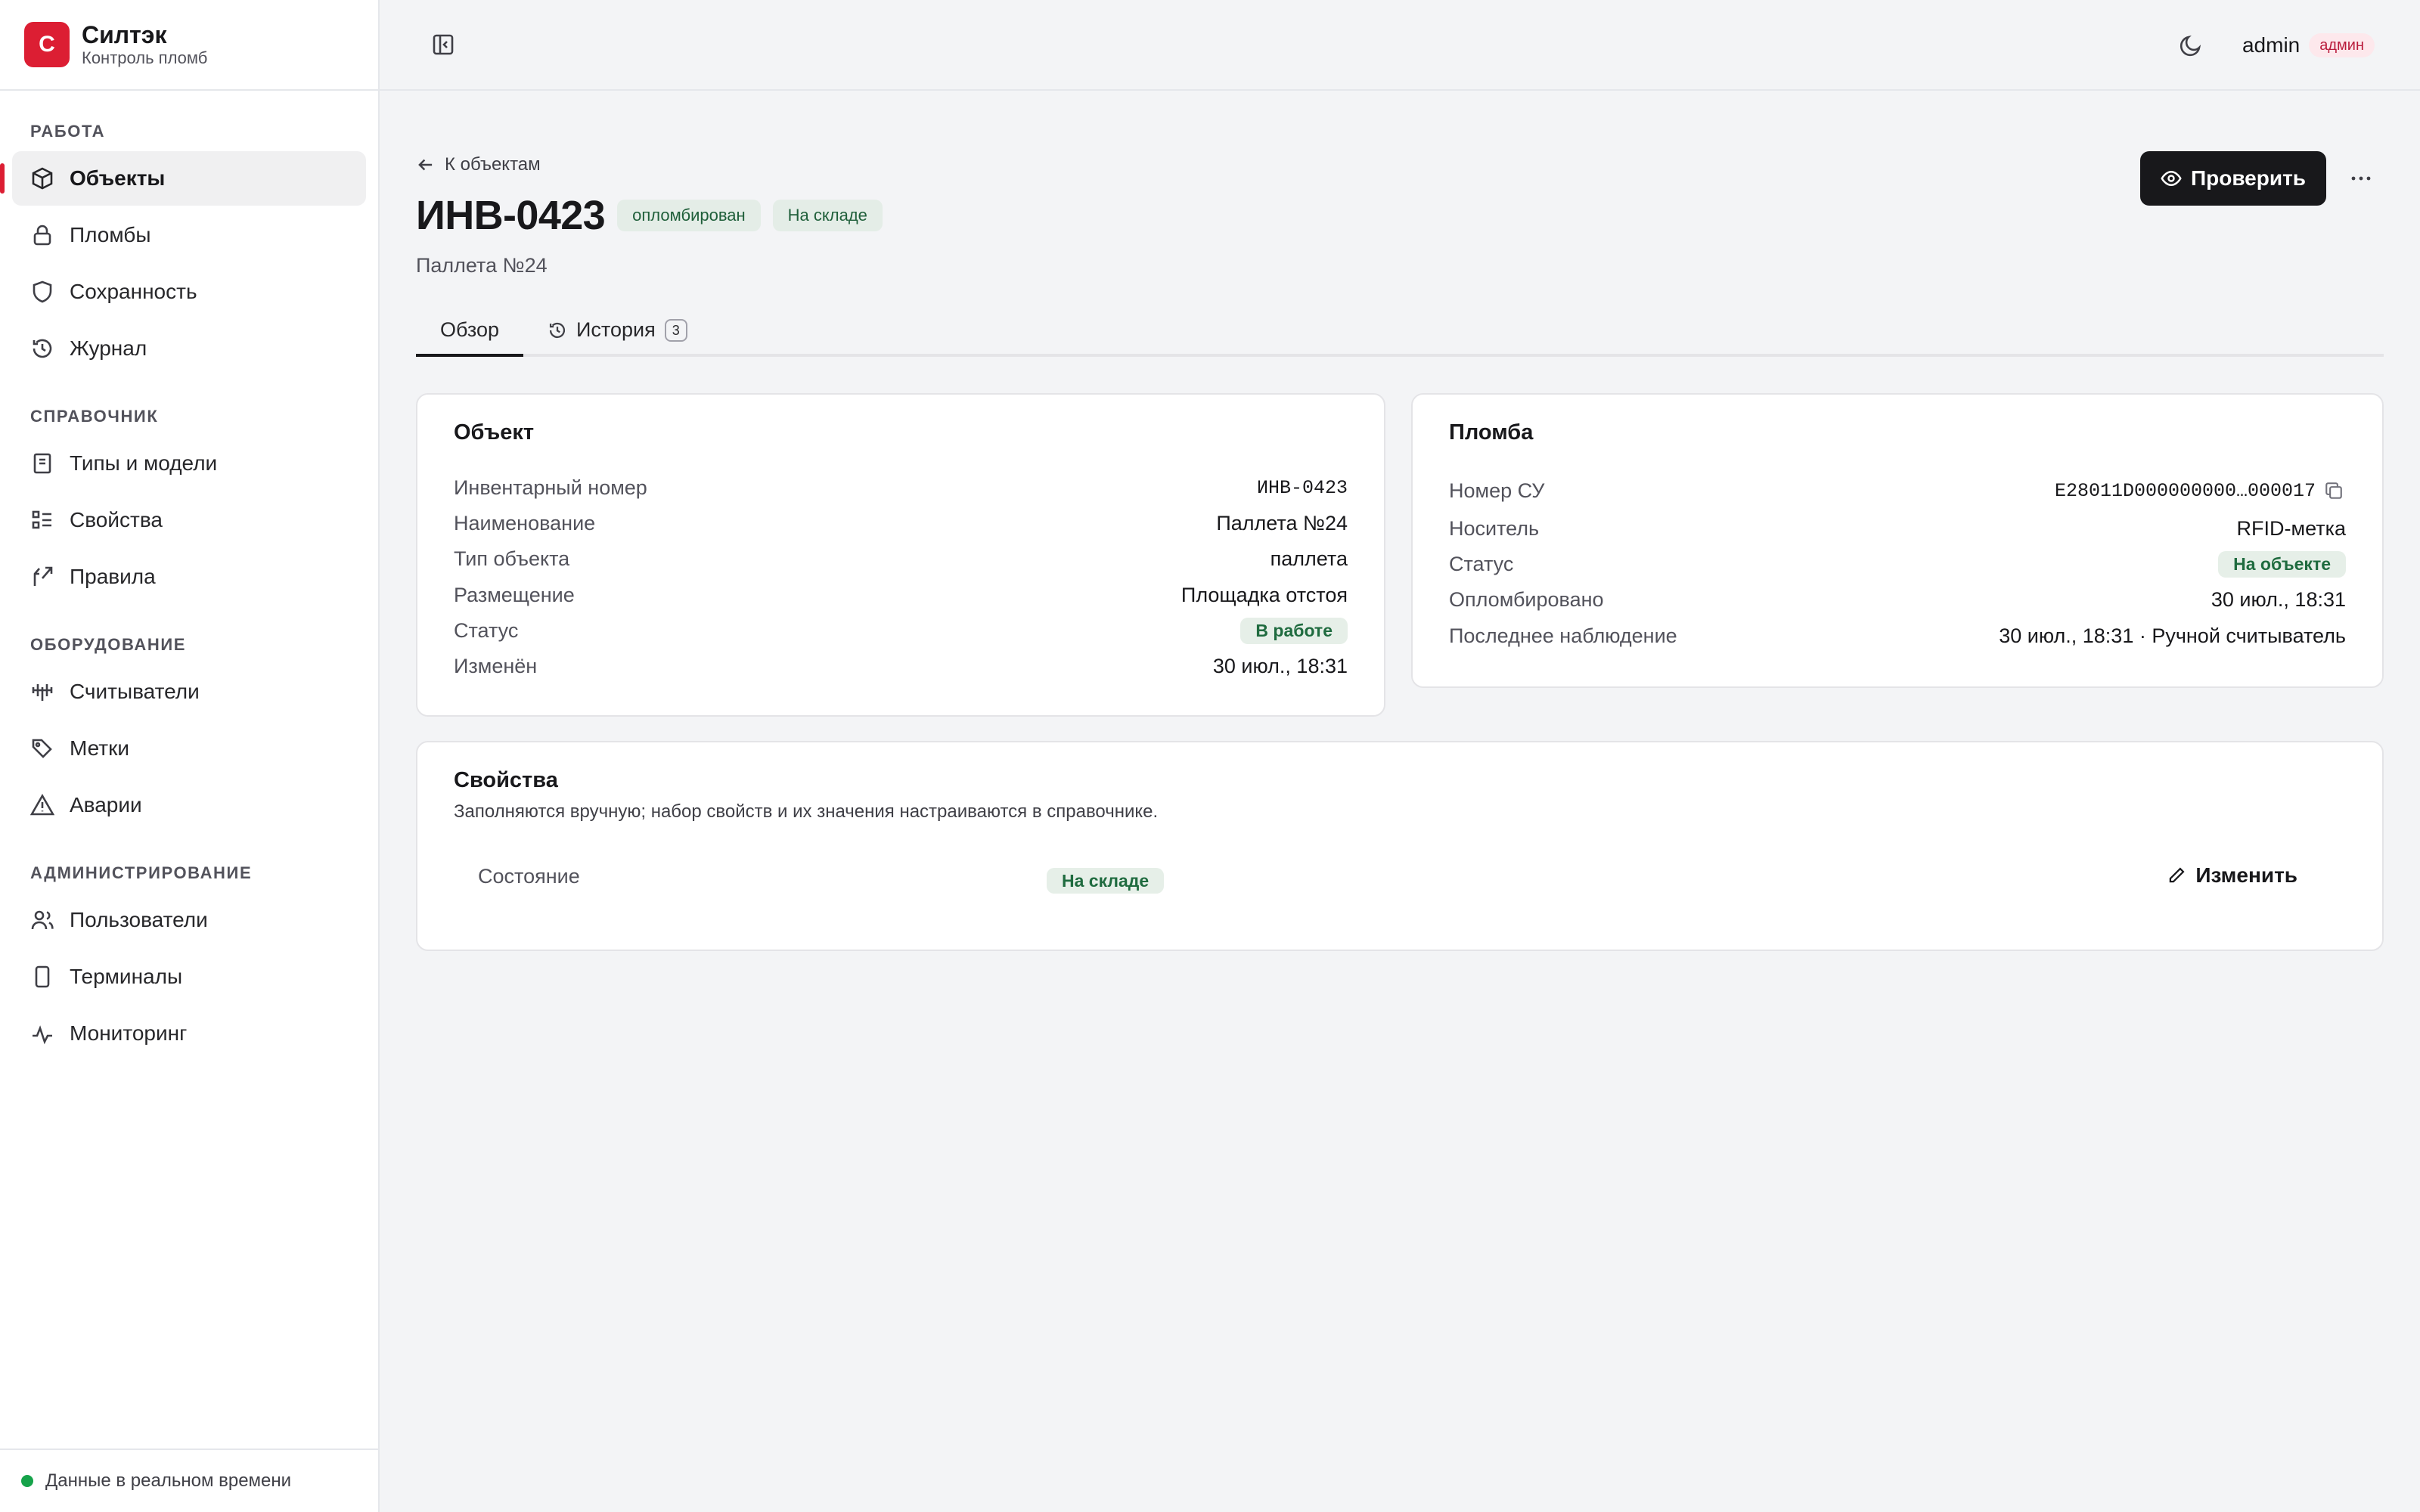 This screenshot has height=1512, width=2420. I want to click on detail-row: Наименование Паллета №24, so click(901, 523).